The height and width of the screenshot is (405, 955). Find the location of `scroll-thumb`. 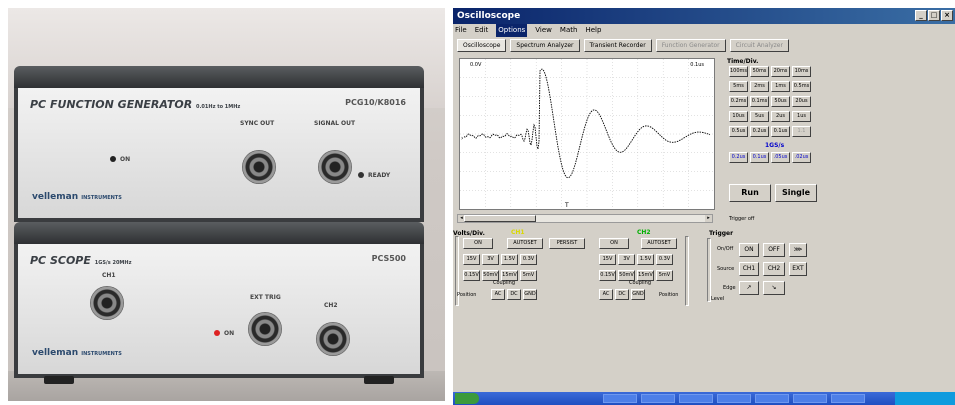

scroll-thumb is located at coordinates (500, 218).